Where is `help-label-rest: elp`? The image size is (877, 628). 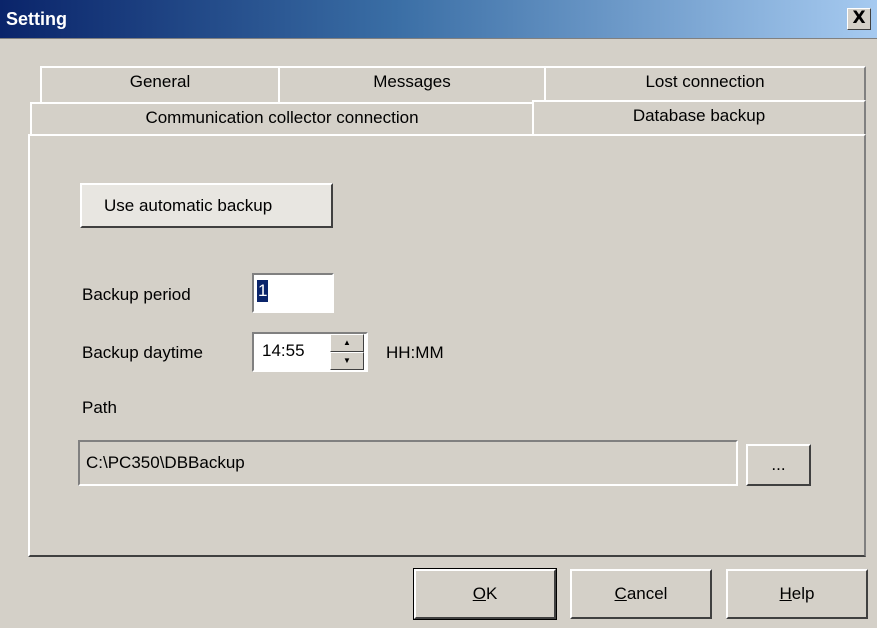 help-label-rest: elp is located at coordinates (803, 593).